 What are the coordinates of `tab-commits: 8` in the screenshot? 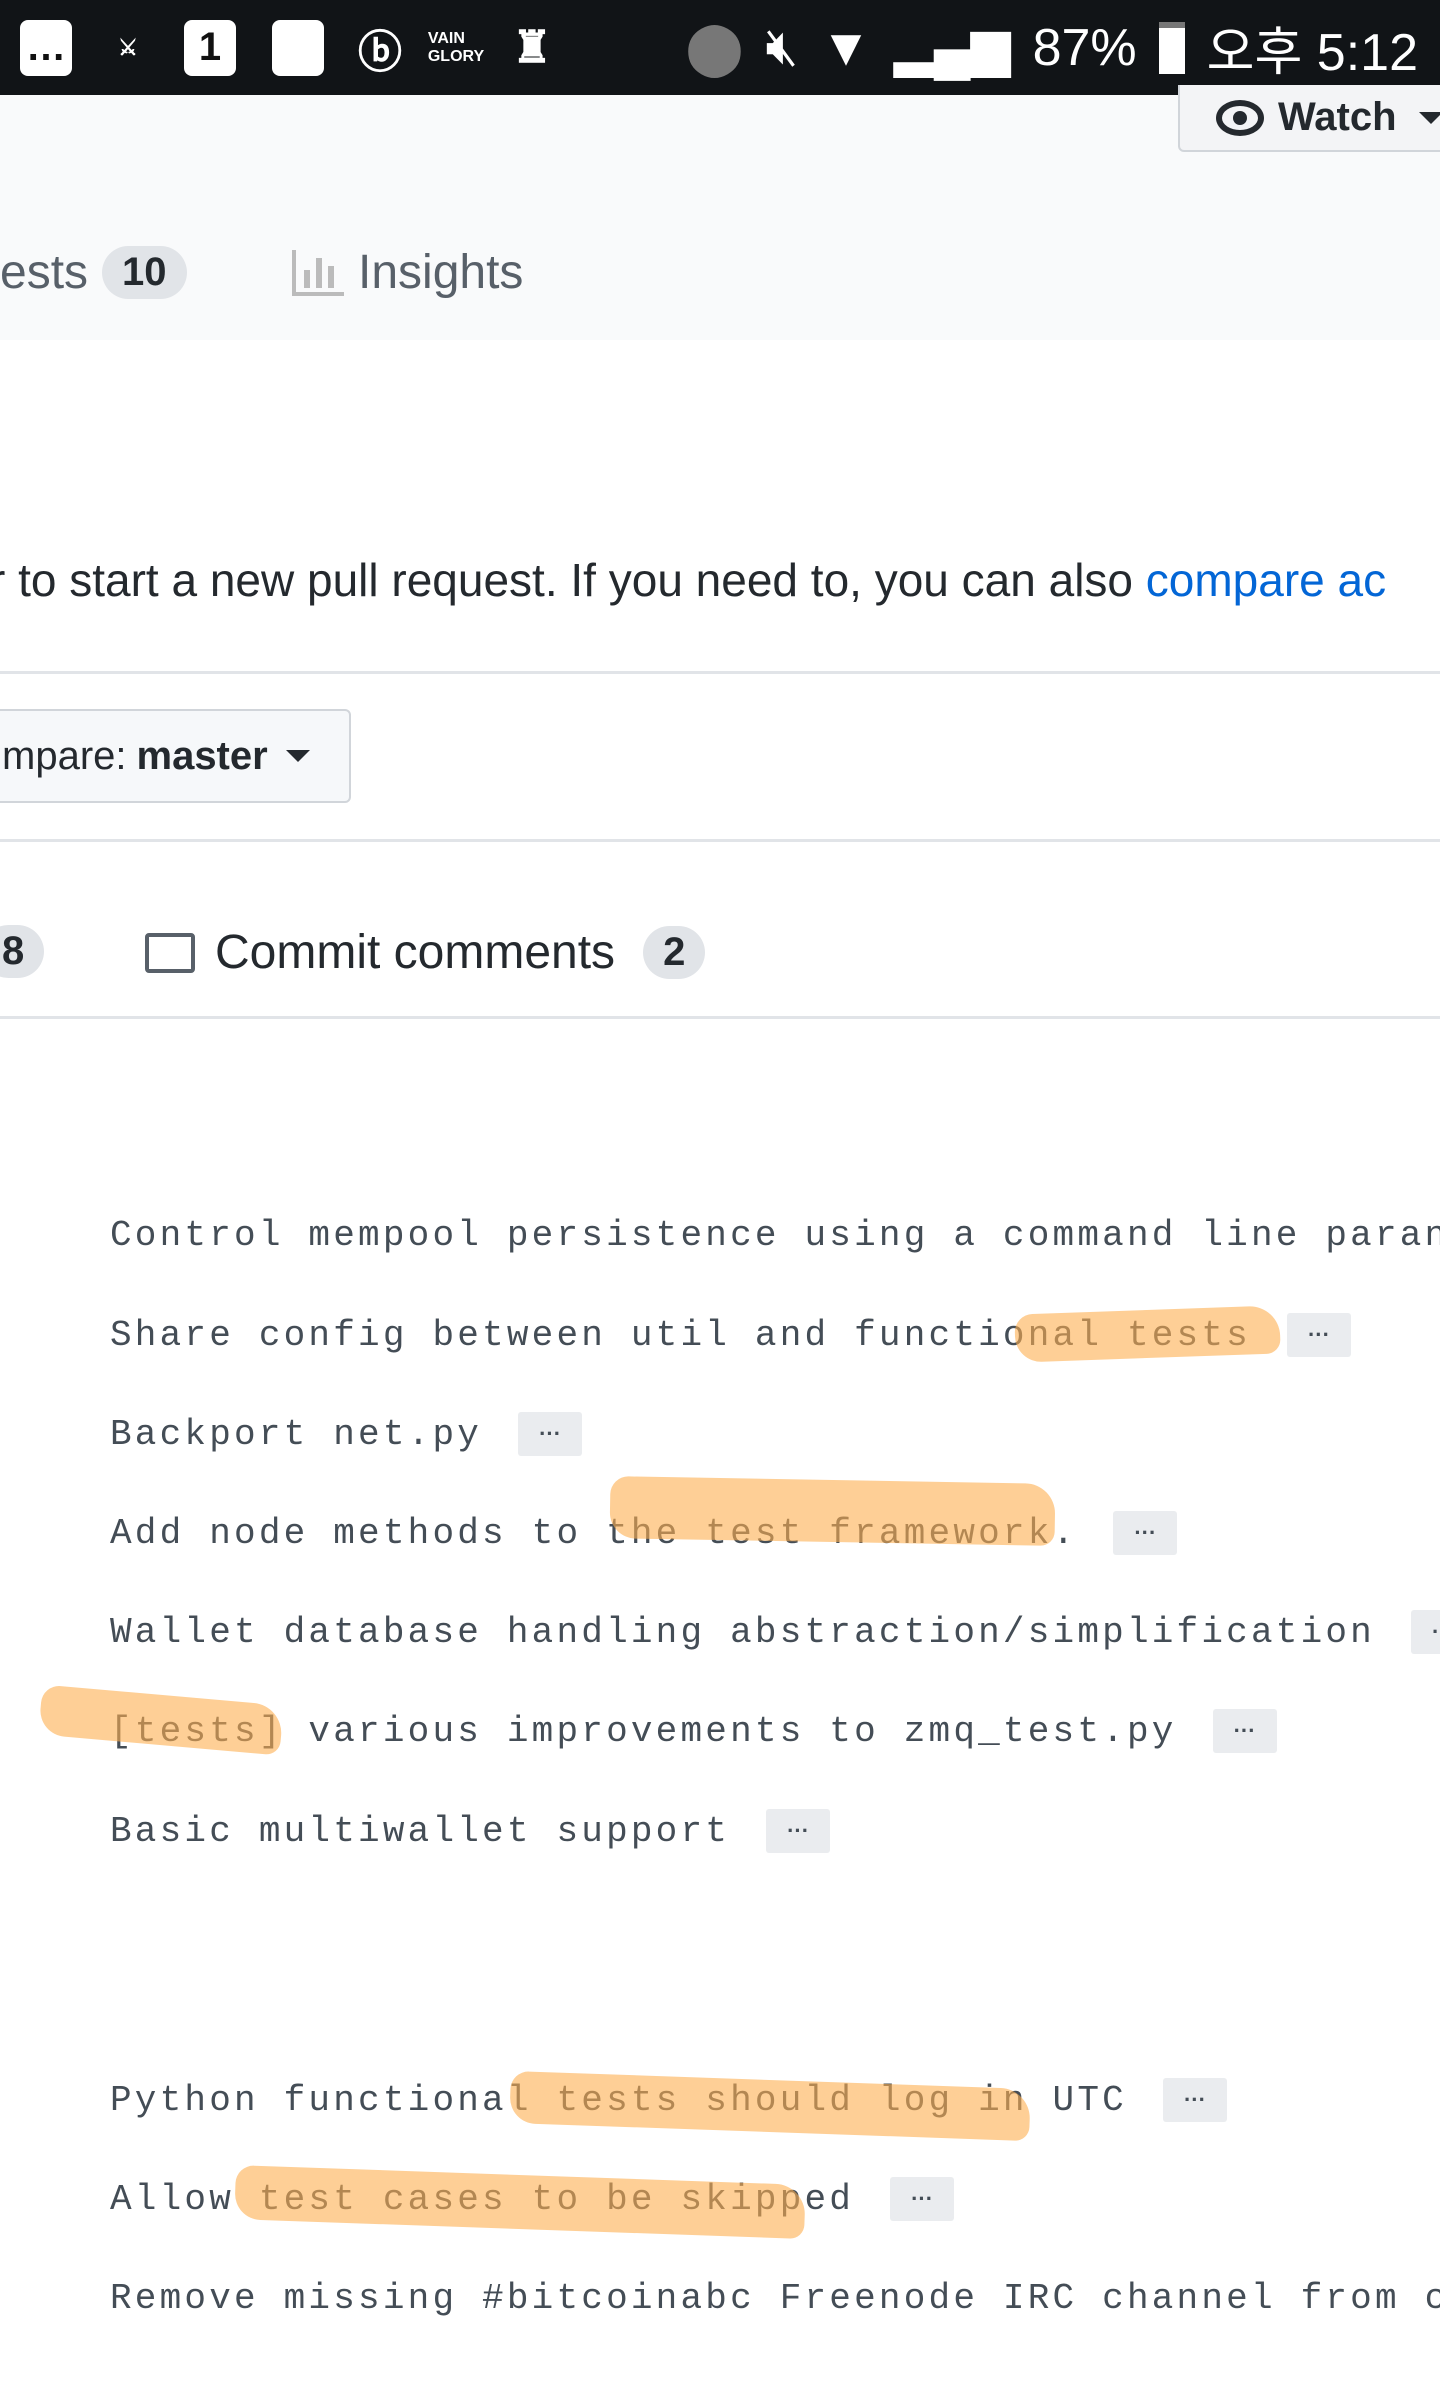 It's located at (22, 951).